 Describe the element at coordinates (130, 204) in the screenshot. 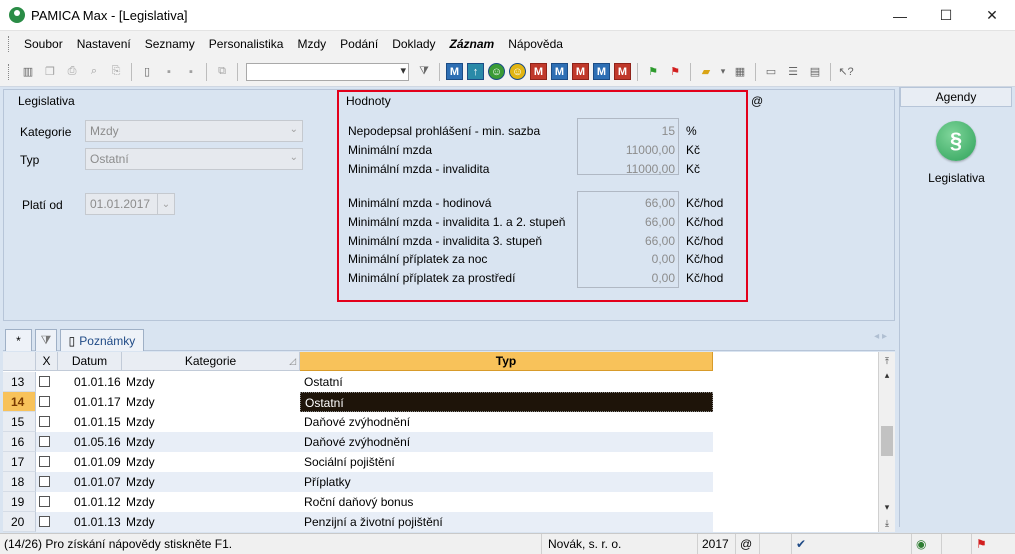

I see `plati-od-date: 01.01.2017 ⌄` at that location.